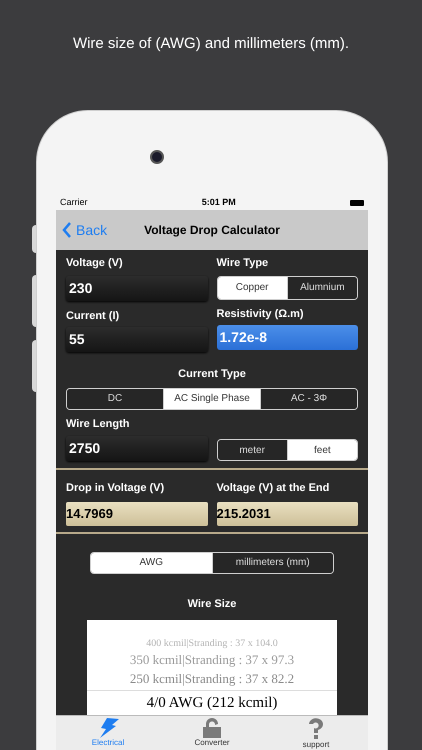  What do you see at coordinates (260, 314) in the screenshot?
I see `field-label: Resistivity (Ω.m)` at bounding box center [260, 314].